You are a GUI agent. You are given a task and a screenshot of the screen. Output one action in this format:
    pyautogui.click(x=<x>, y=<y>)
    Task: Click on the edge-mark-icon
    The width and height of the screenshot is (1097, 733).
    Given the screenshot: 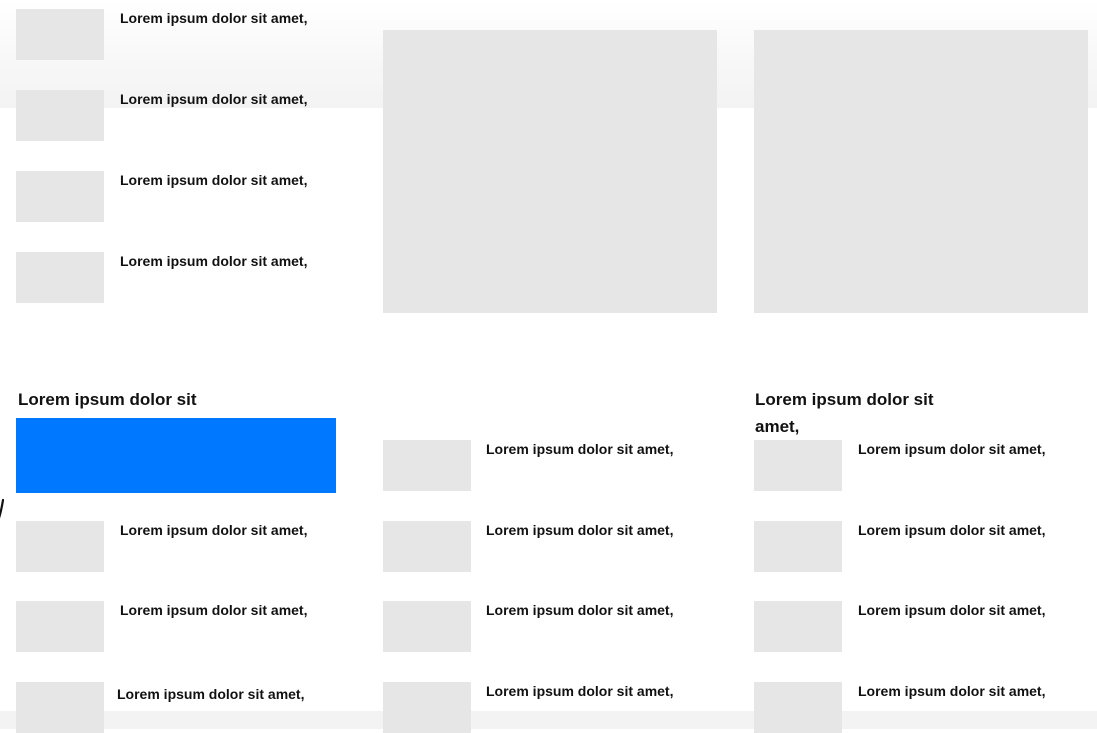 What is the action you would take?
    pyautogui.click(x=2, y=508)
    